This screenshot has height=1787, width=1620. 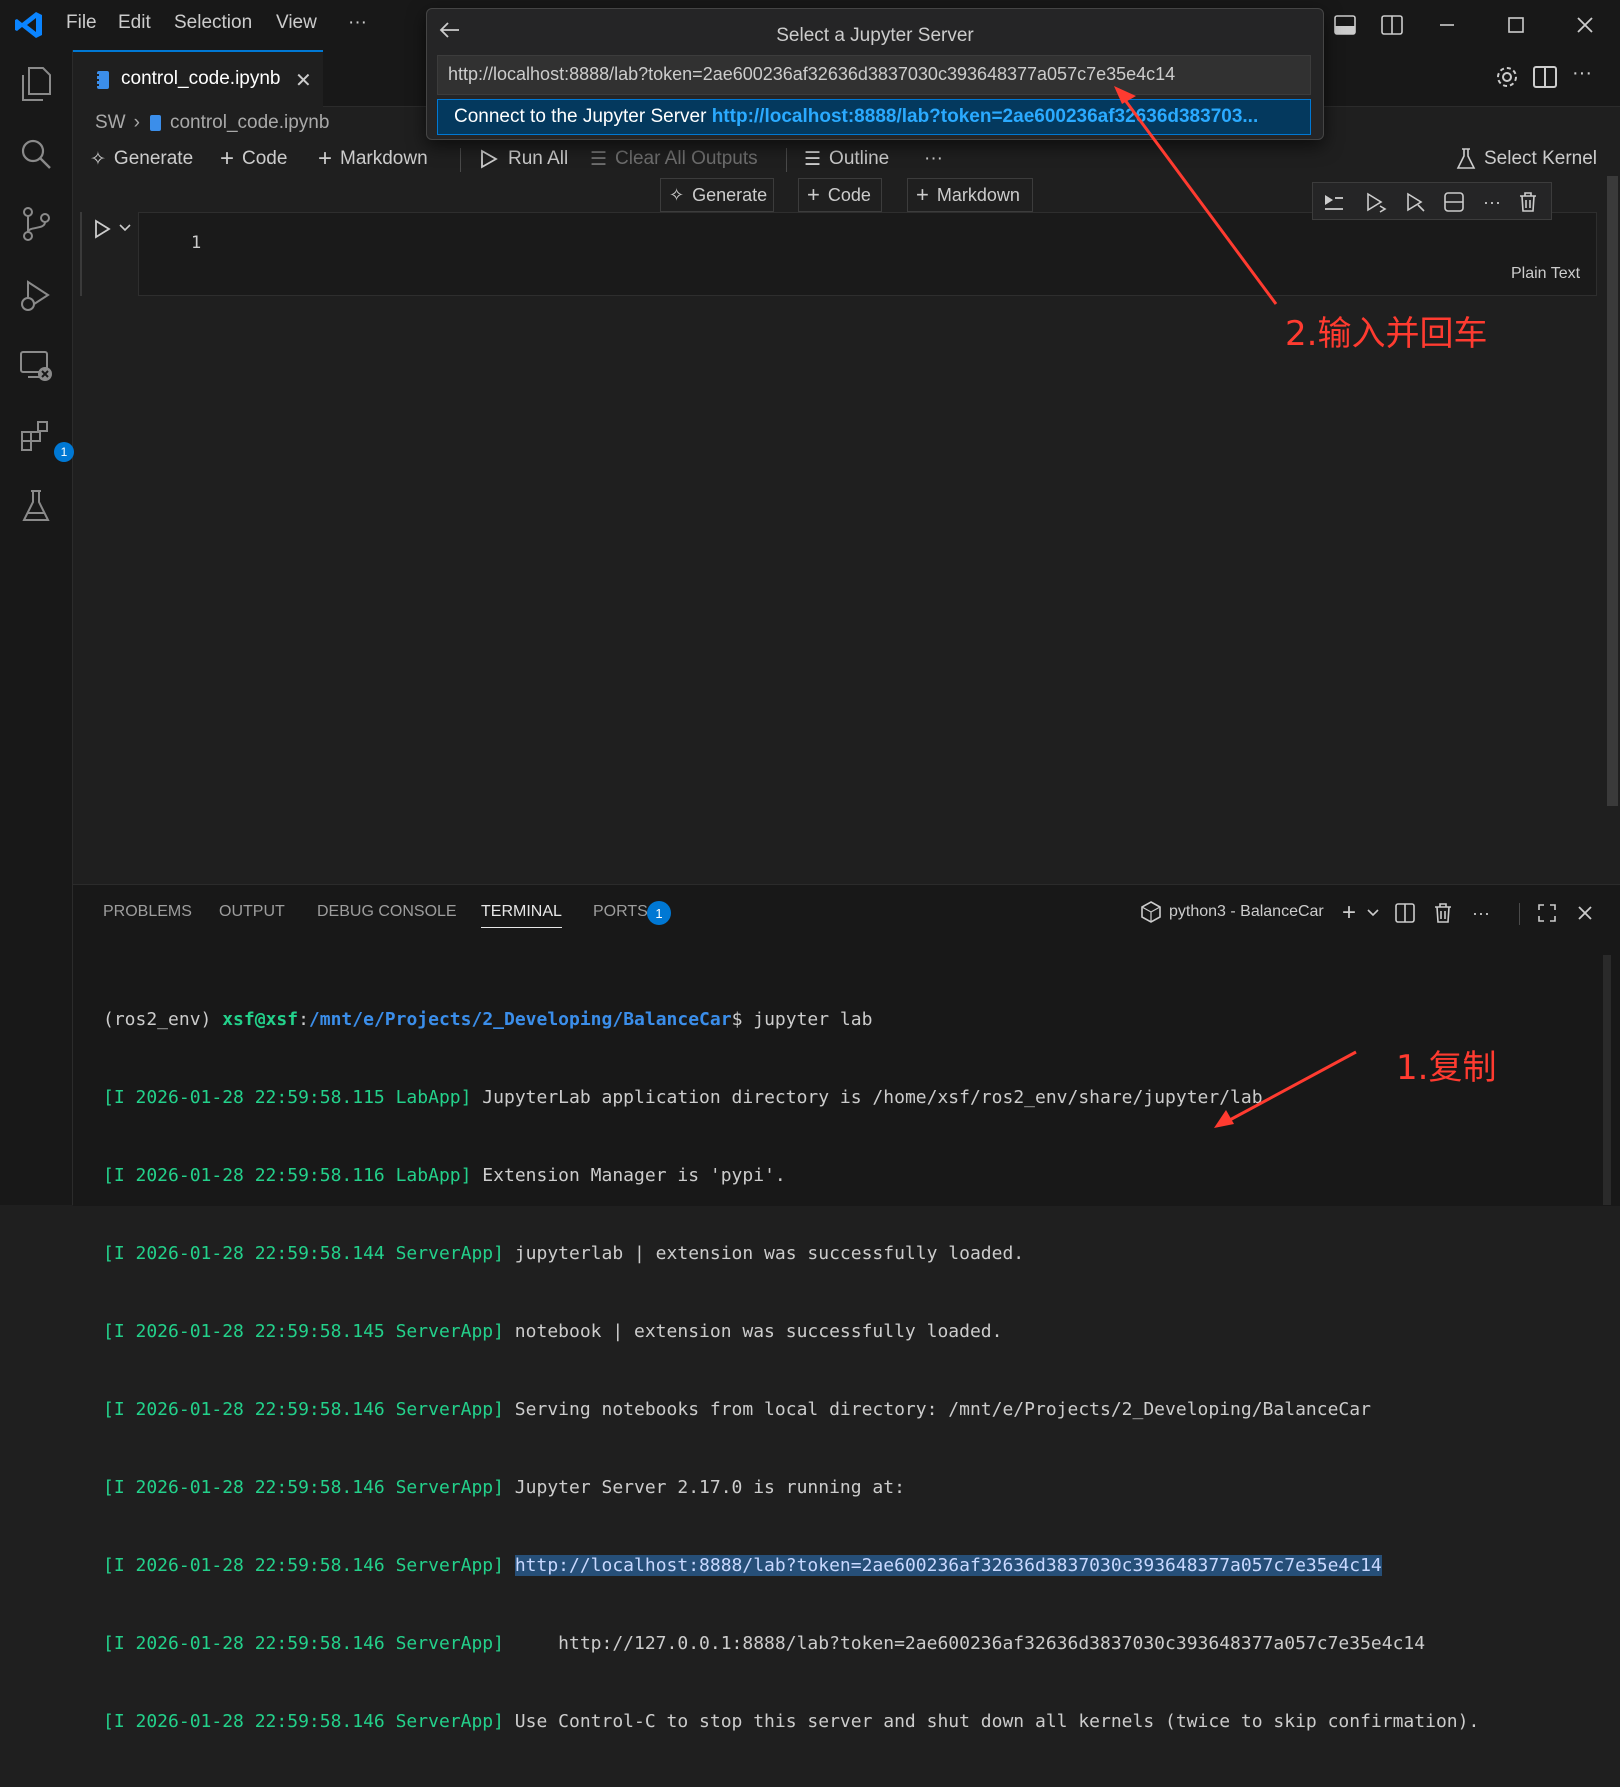 What do you see at coordinates (1334, 202) in the screenshot?
I see `execute-above-icon` at bounding box center [1334, 202].